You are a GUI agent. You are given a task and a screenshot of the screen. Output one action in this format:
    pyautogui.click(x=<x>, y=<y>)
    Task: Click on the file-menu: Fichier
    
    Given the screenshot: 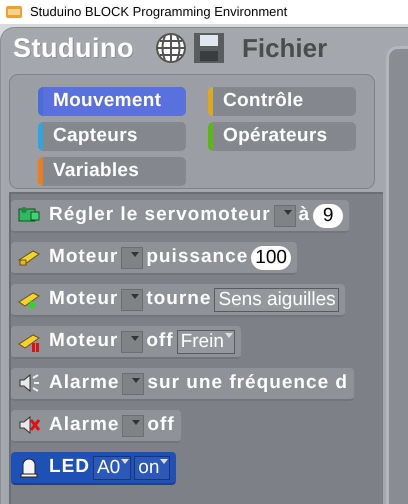 What is the action you would take?
    pyautogui.click(x=285, y=48)
    